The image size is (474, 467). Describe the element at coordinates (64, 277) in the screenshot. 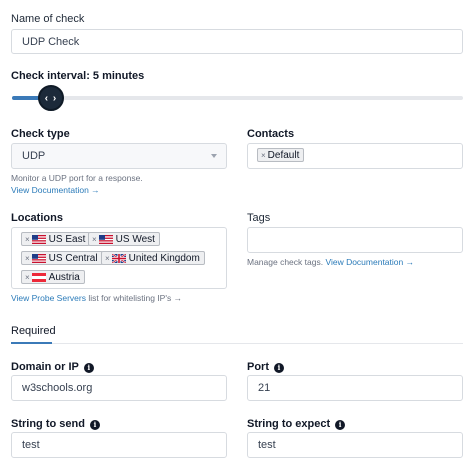

I see `location-chip-label: Austria` at that location.